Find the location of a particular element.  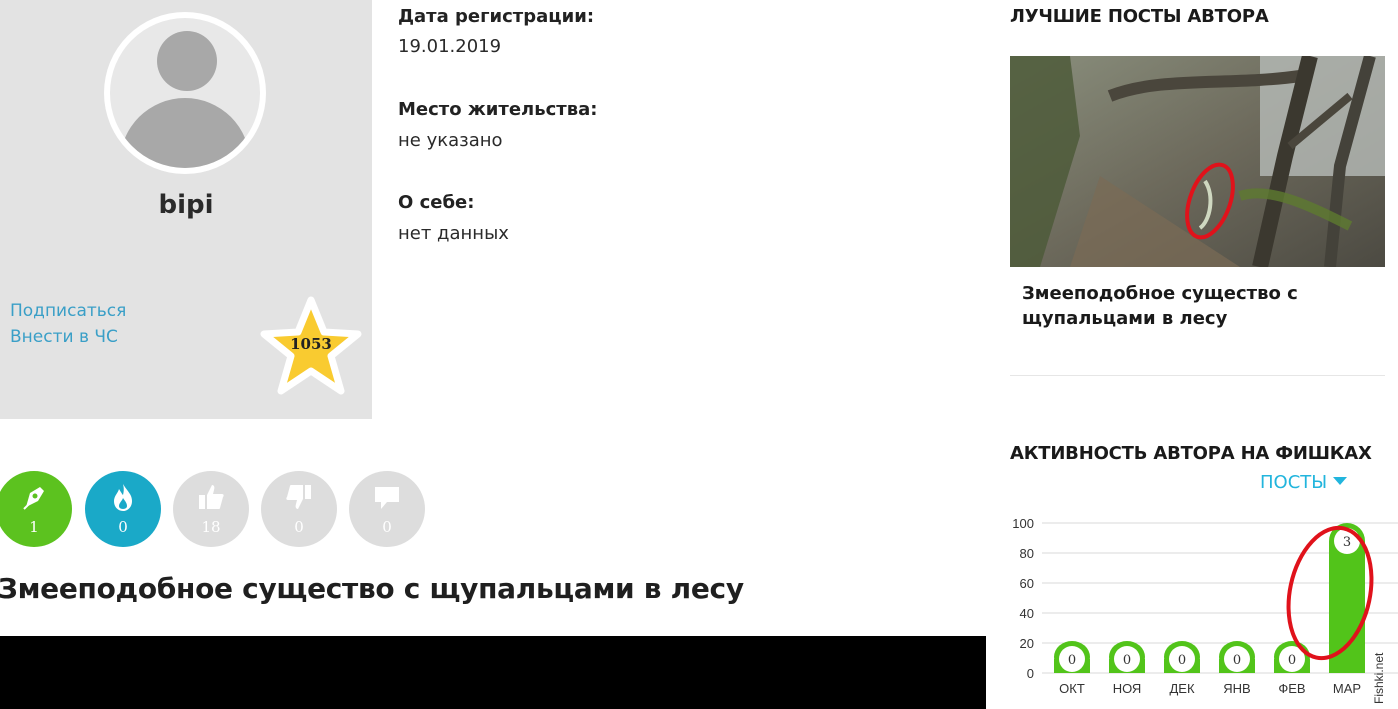

comments-count-button: 0 is located at coordinates (387, 509).